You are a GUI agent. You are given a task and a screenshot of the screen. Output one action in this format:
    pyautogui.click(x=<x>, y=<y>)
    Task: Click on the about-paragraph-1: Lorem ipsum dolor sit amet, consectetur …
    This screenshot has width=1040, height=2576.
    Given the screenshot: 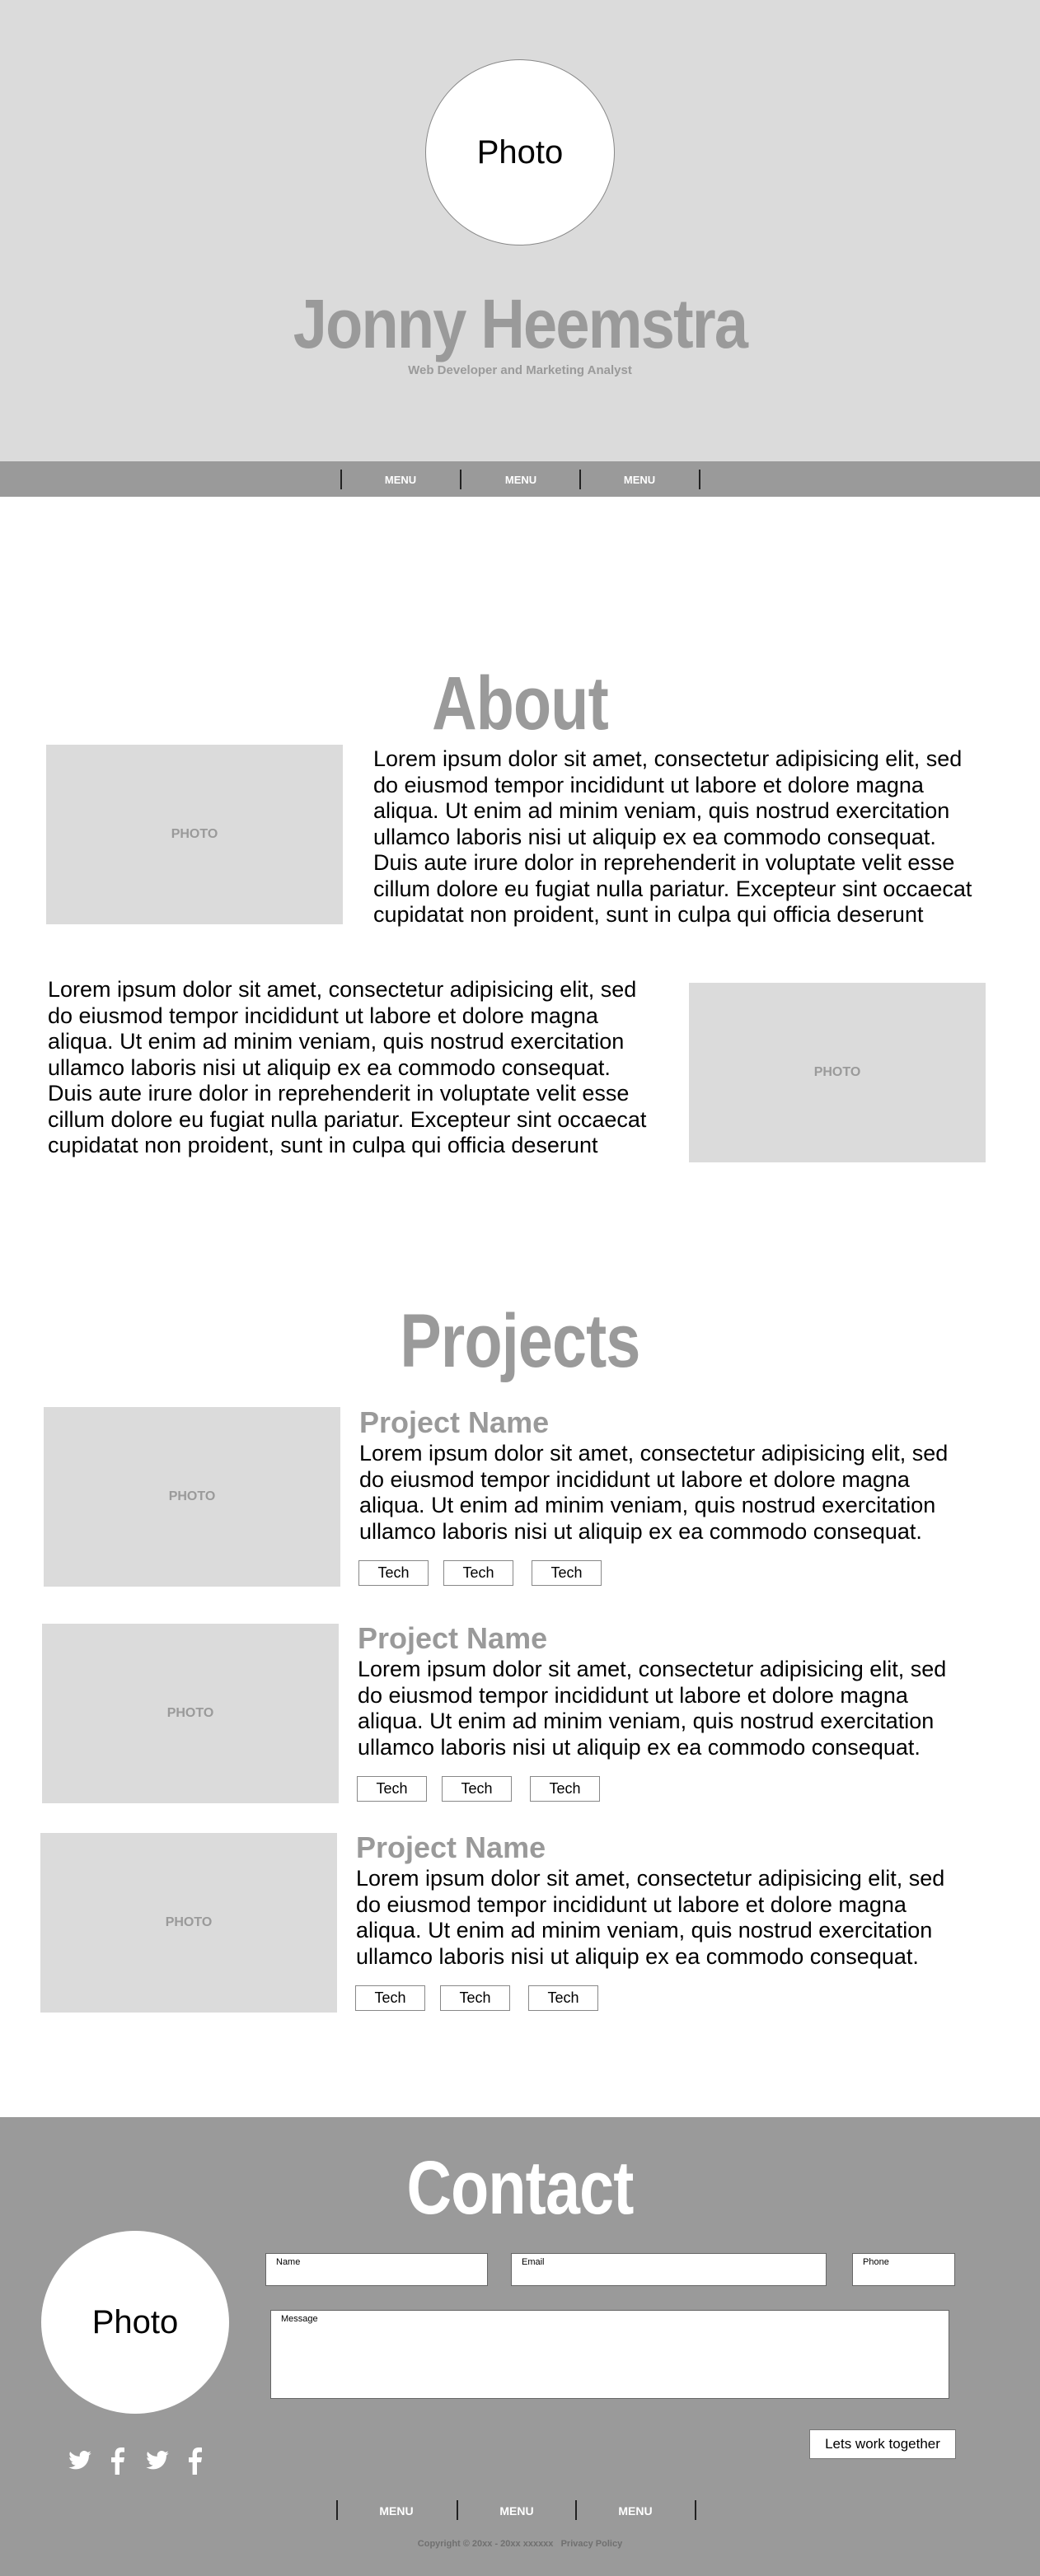 What is the action you would take?
    pyautogui.click(x=694, y=837)
    